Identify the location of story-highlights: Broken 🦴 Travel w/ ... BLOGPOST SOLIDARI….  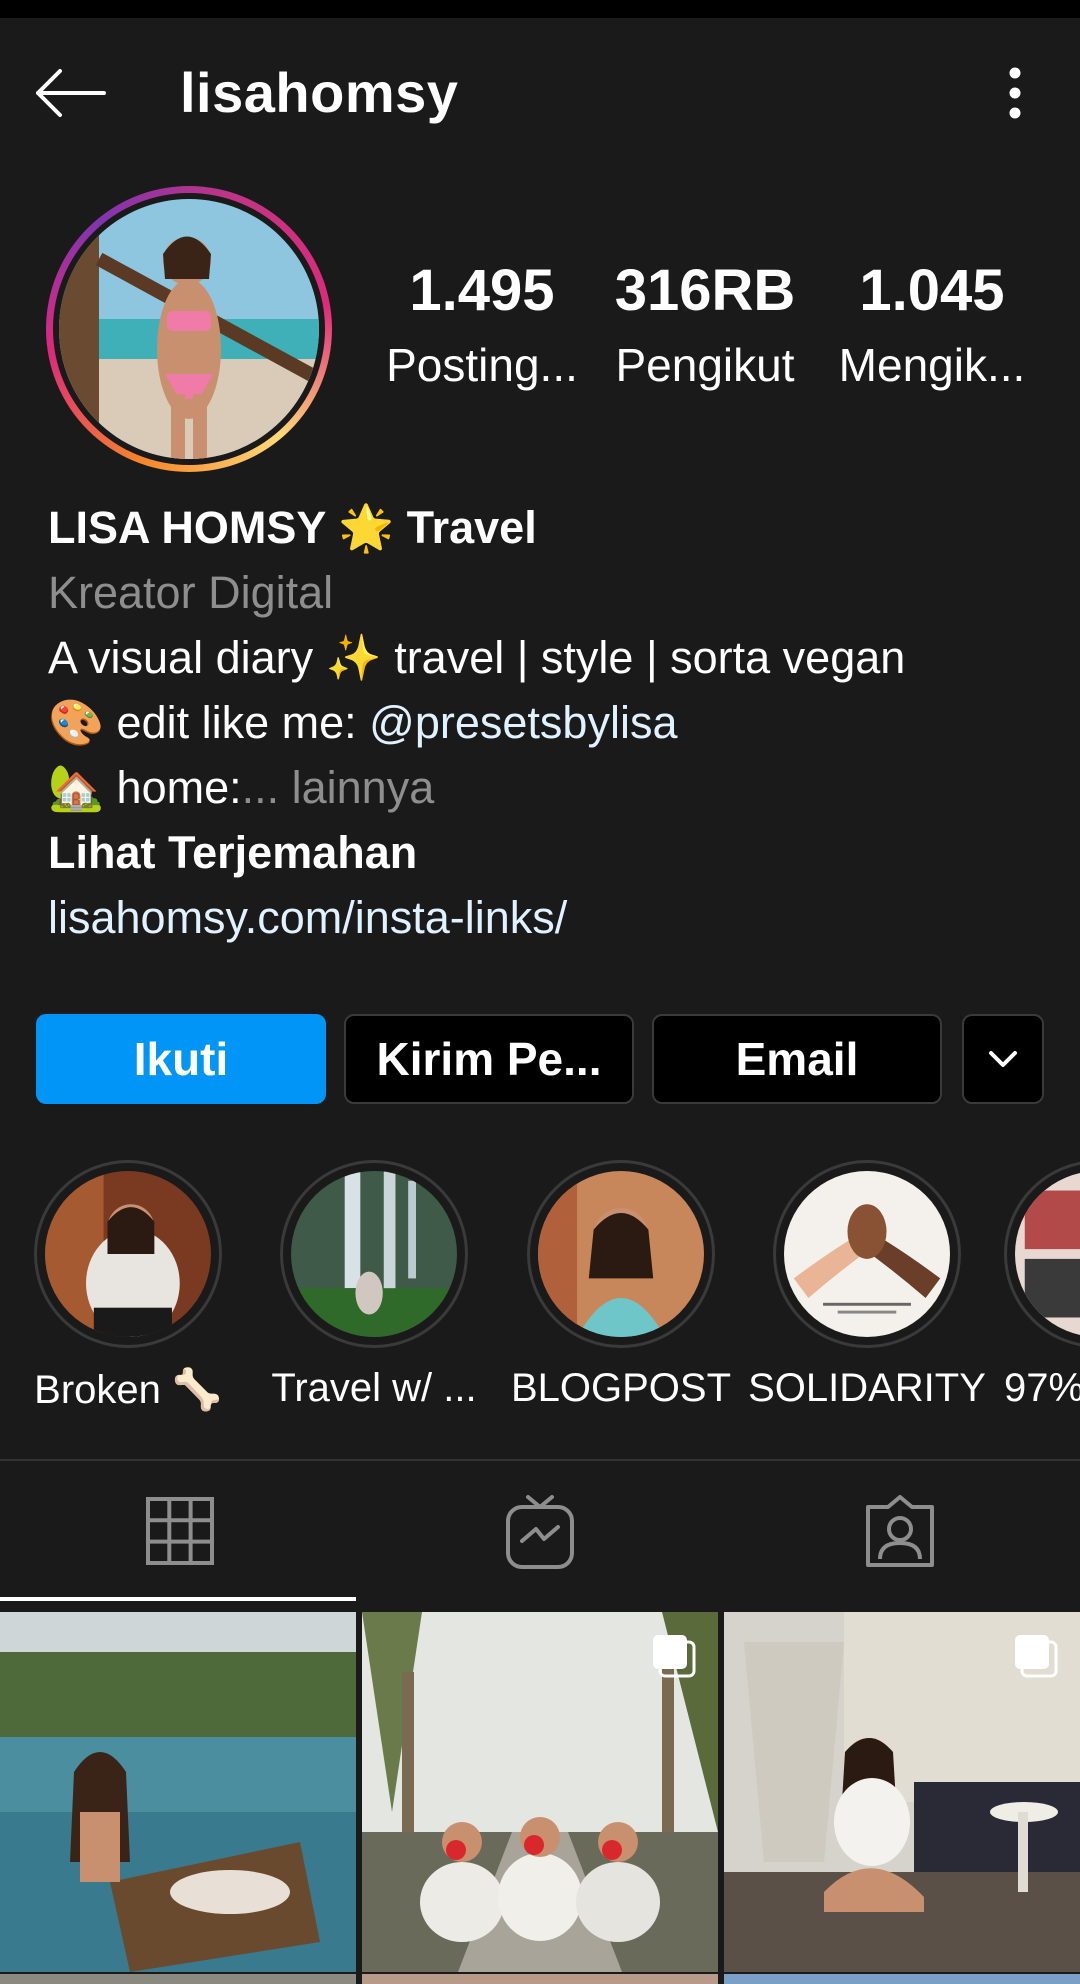
(540, 1290).